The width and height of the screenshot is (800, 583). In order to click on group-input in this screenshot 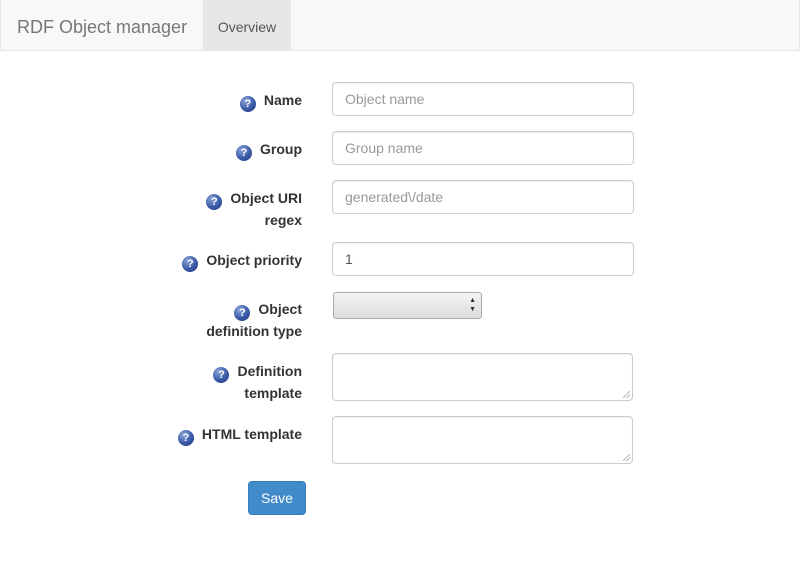, I will do `click(483, 148)`.